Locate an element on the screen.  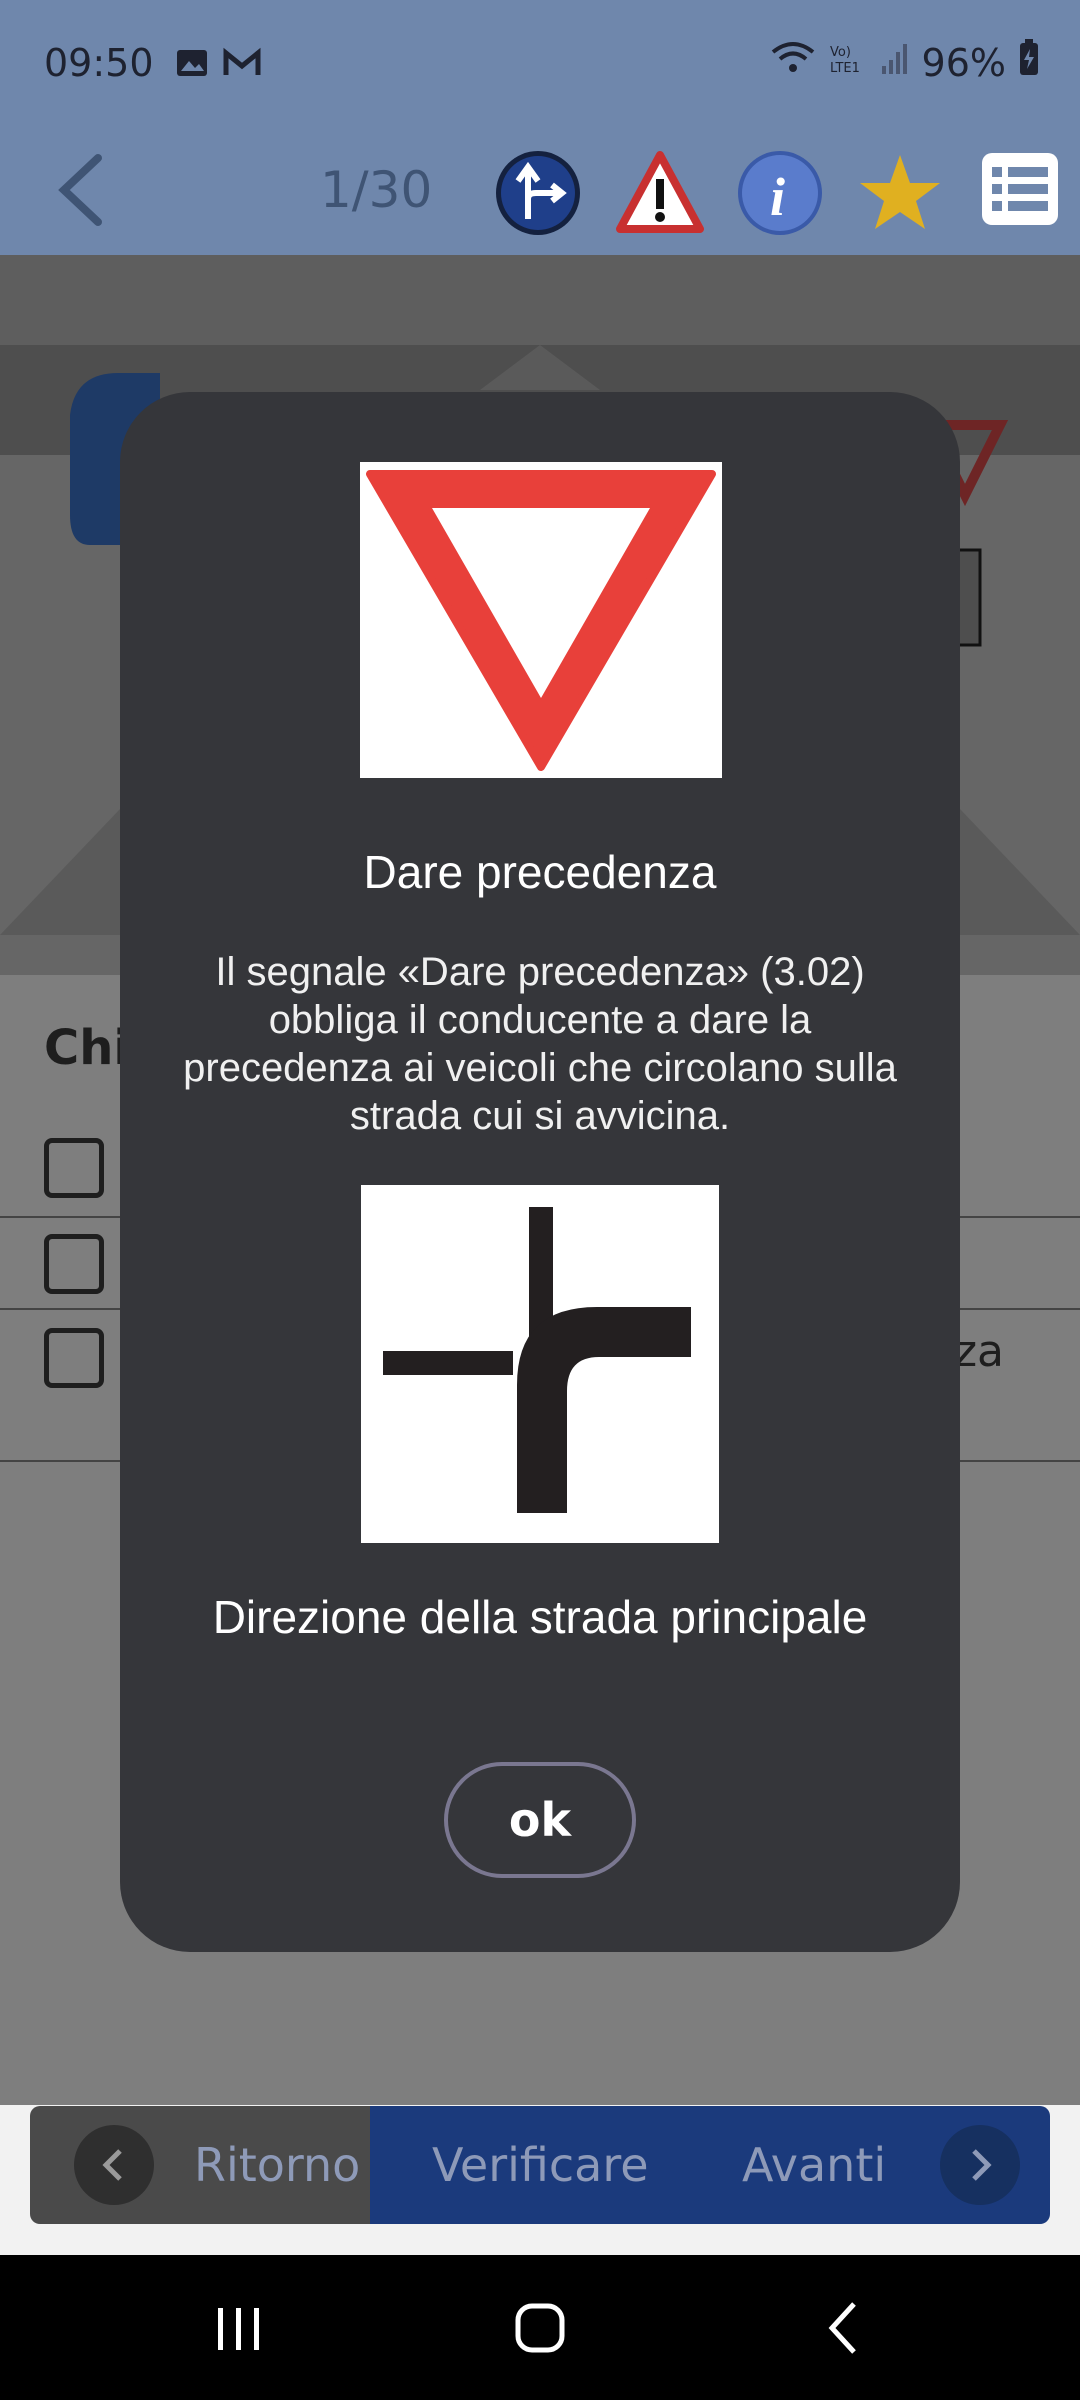
info-icon: i is located at coordinates (780, 193).